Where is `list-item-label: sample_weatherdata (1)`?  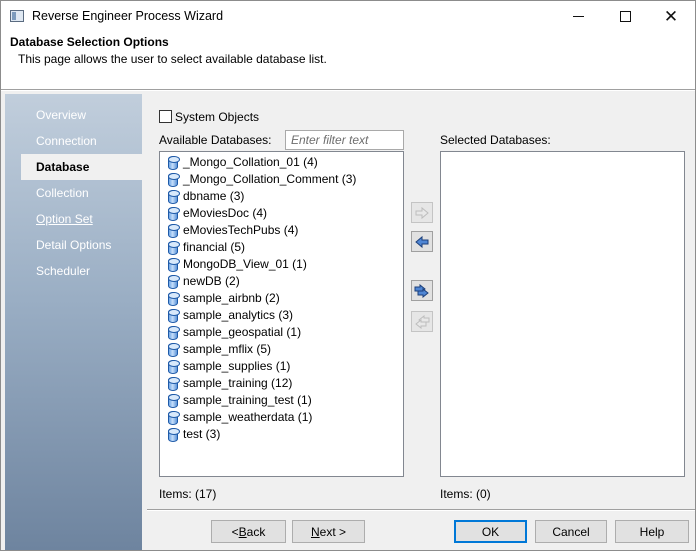
list-item-label: sample_weatherdata (1) is located at coordinates (248, 417).